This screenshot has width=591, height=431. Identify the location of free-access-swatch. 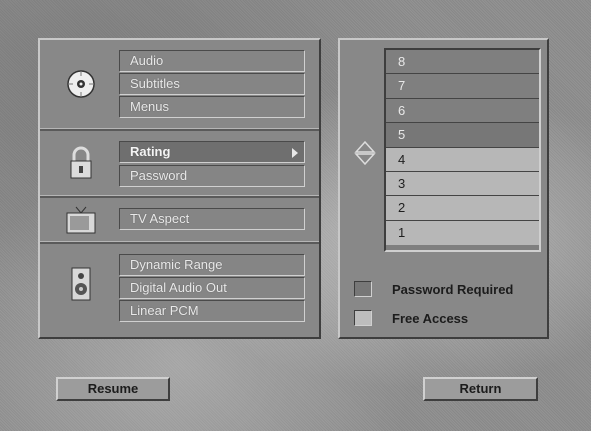
(363, 318).